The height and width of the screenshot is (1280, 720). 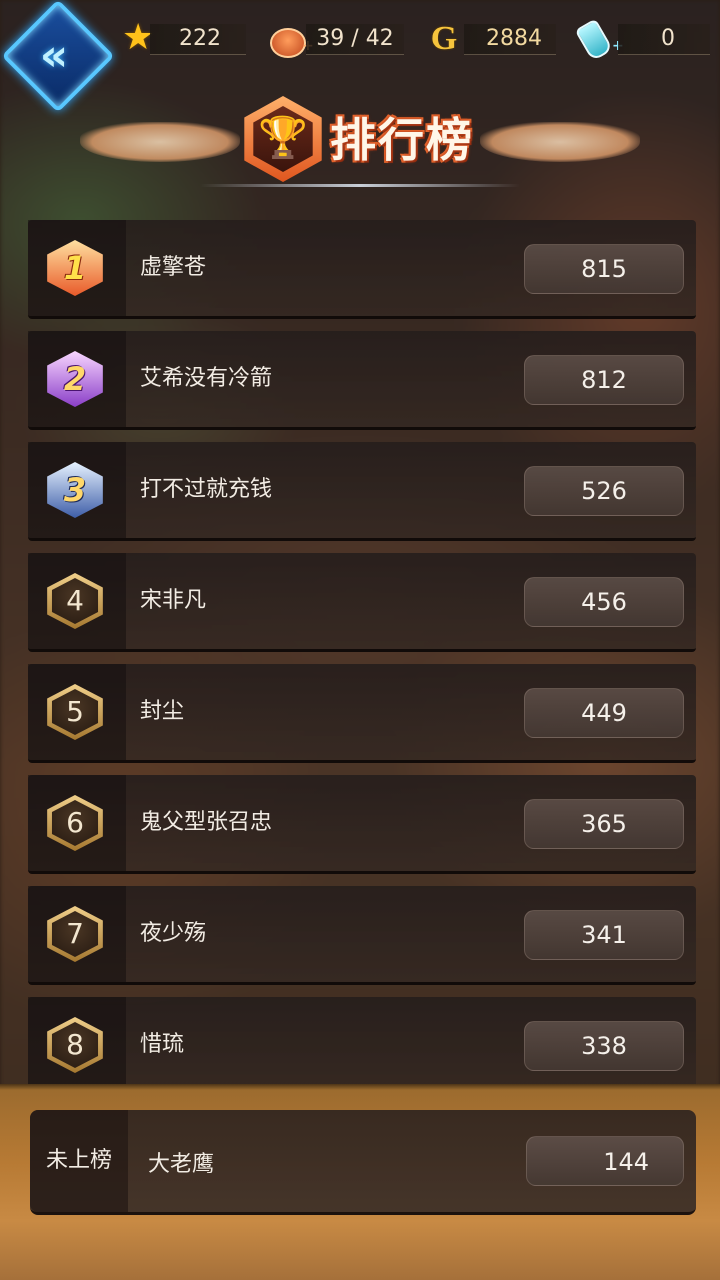 What do you see at coordinates (402, 140) in the screenshot?
I see `page-title: 排行榜` at bounding box center [402, 140].